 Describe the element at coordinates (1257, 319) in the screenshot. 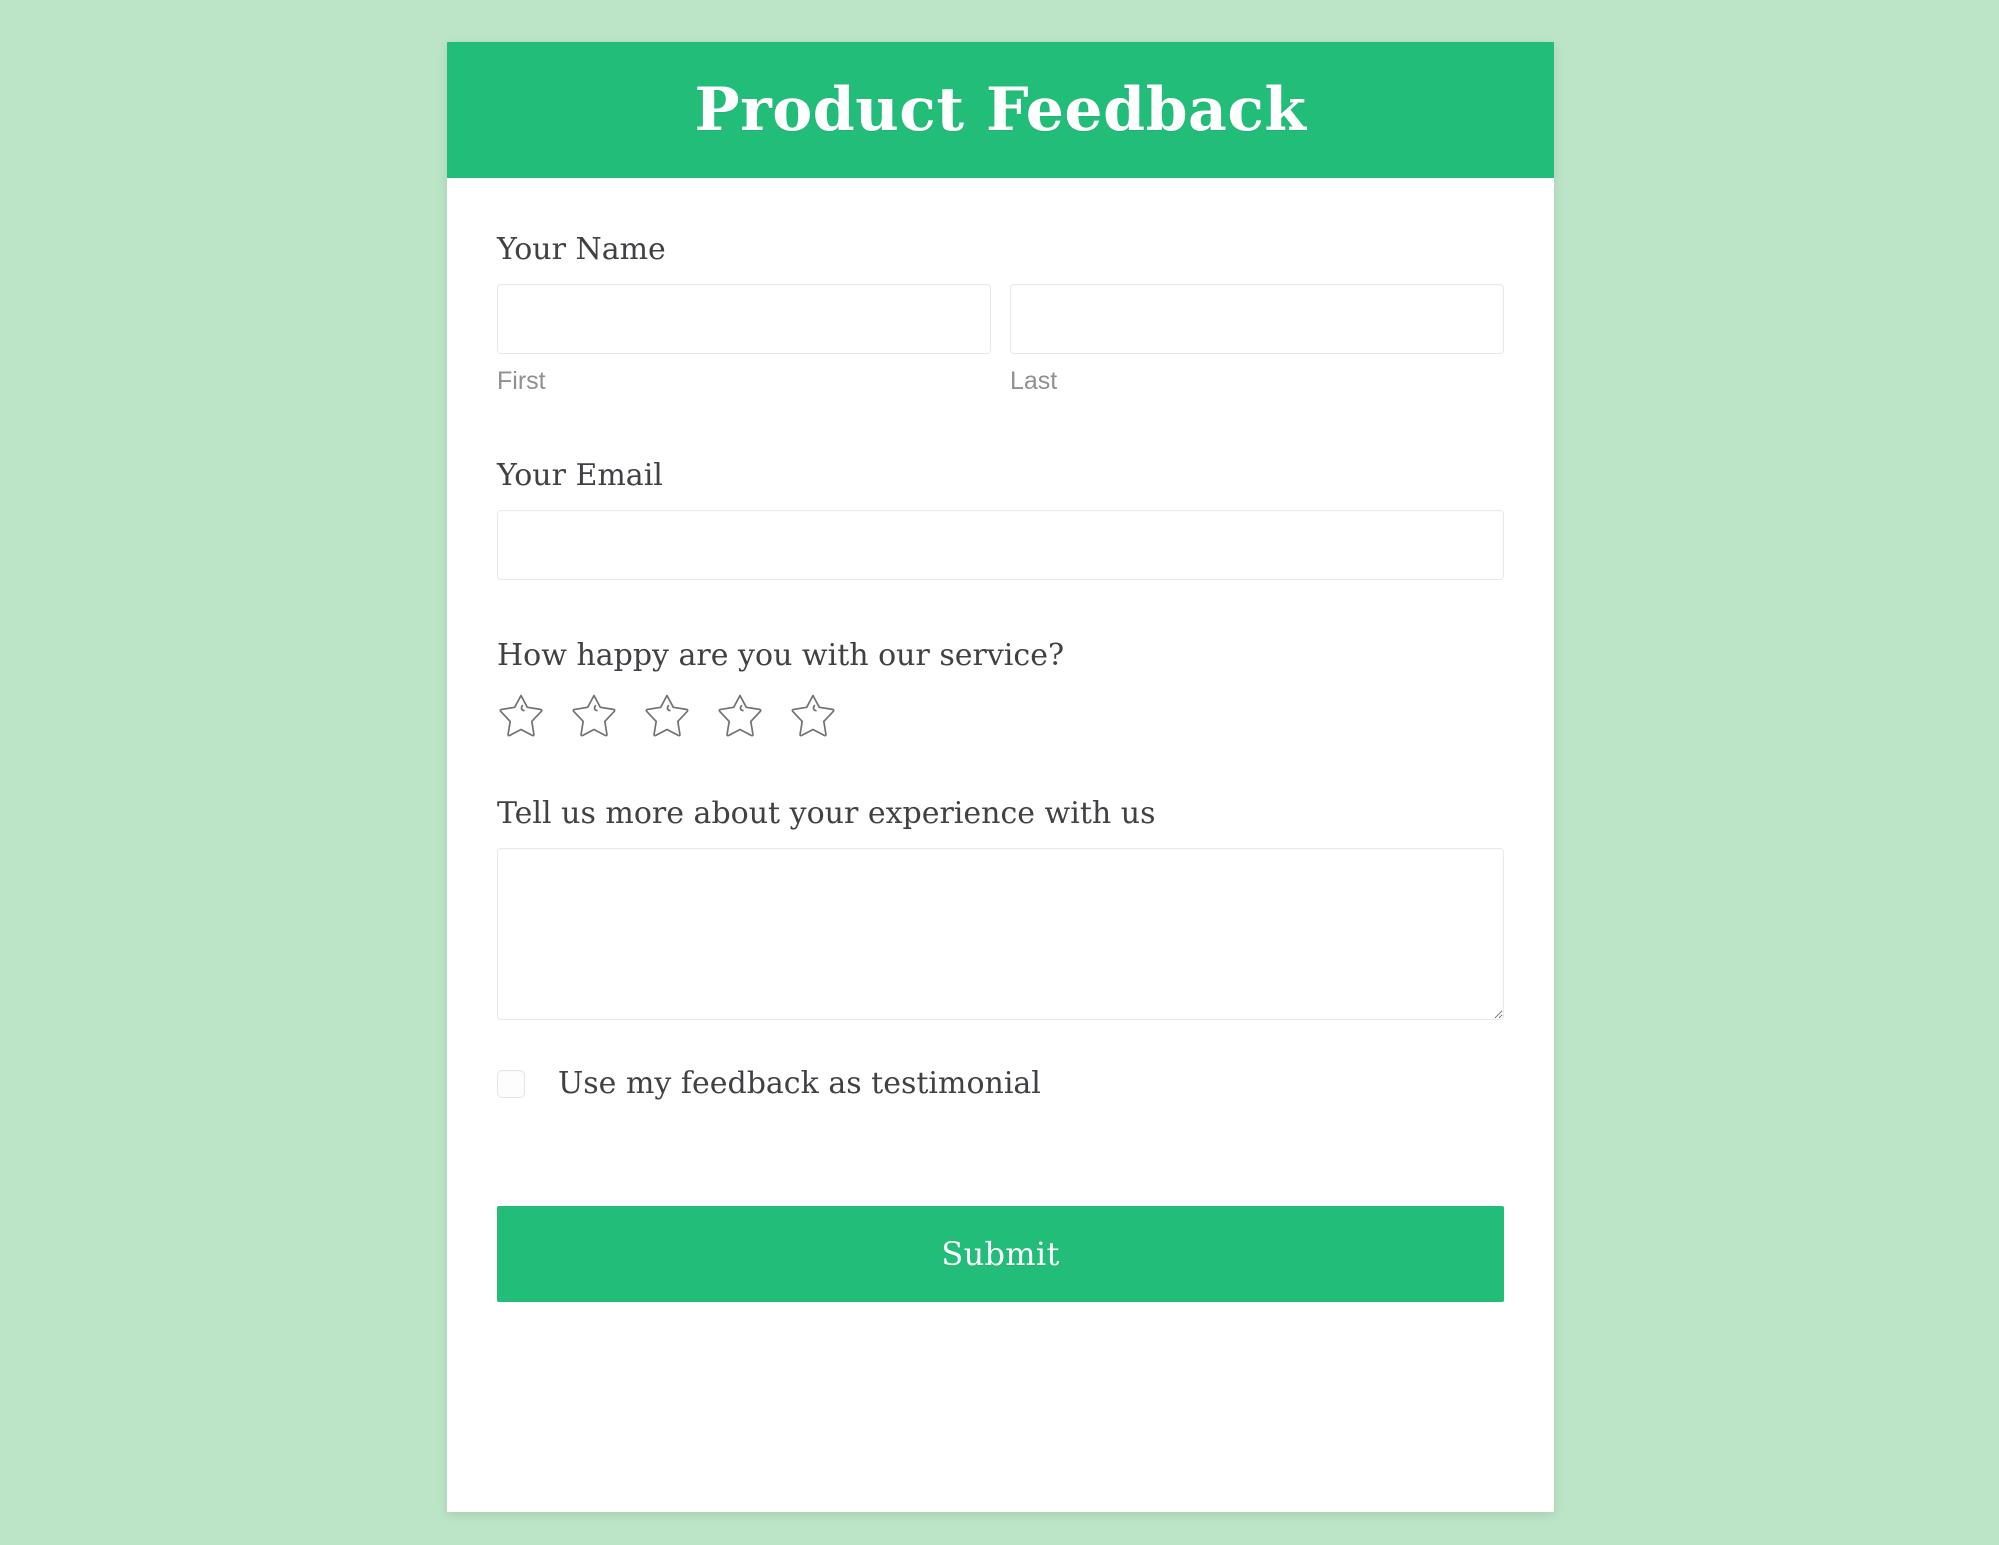

I see `last-name-input` at that location.